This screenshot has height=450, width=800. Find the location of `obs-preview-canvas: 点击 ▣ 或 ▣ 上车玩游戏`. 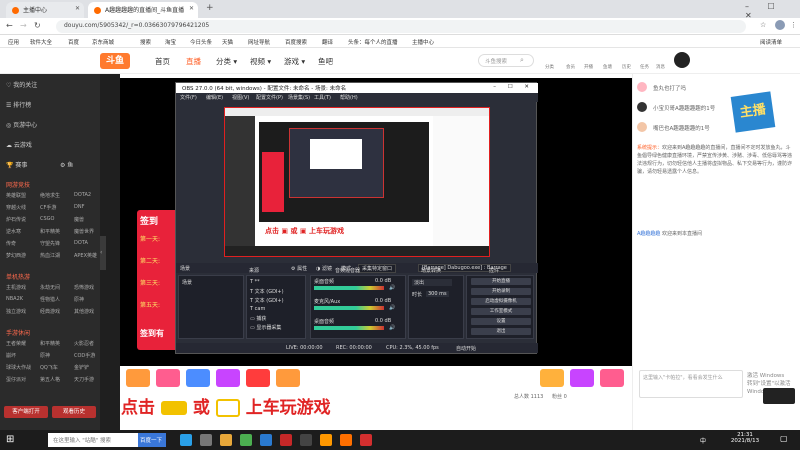

obs-preview-canvas: 点击 ▣ 或 ▣ 上车玩游戏 is located at coordinates (357, 182).